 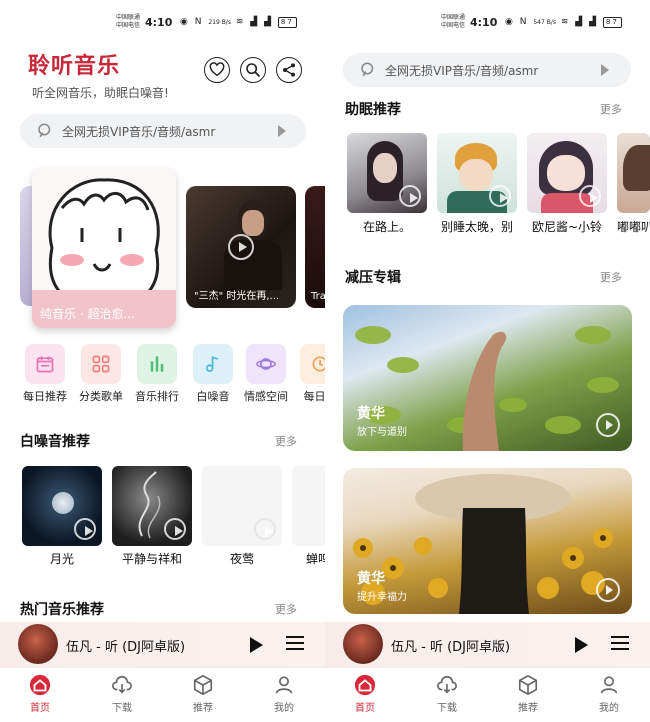 What do you see at coordinates (528, 708) in the screenshot?
I see `tab-label: 推荐` at bounding box center [528, 708].